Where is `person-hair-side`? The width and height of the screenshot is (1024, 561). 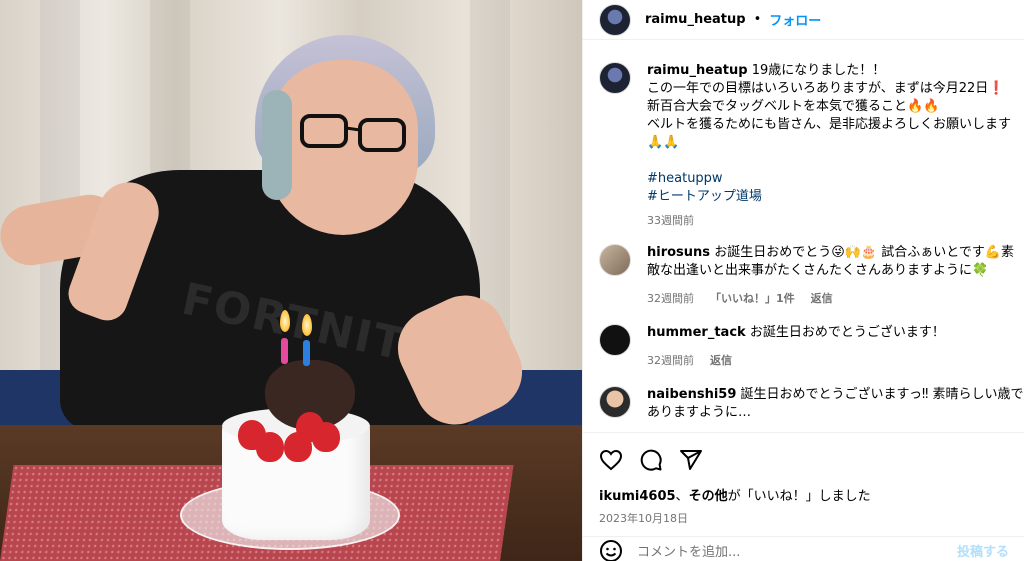
person-hair-side is located at coordinates (277, 145).